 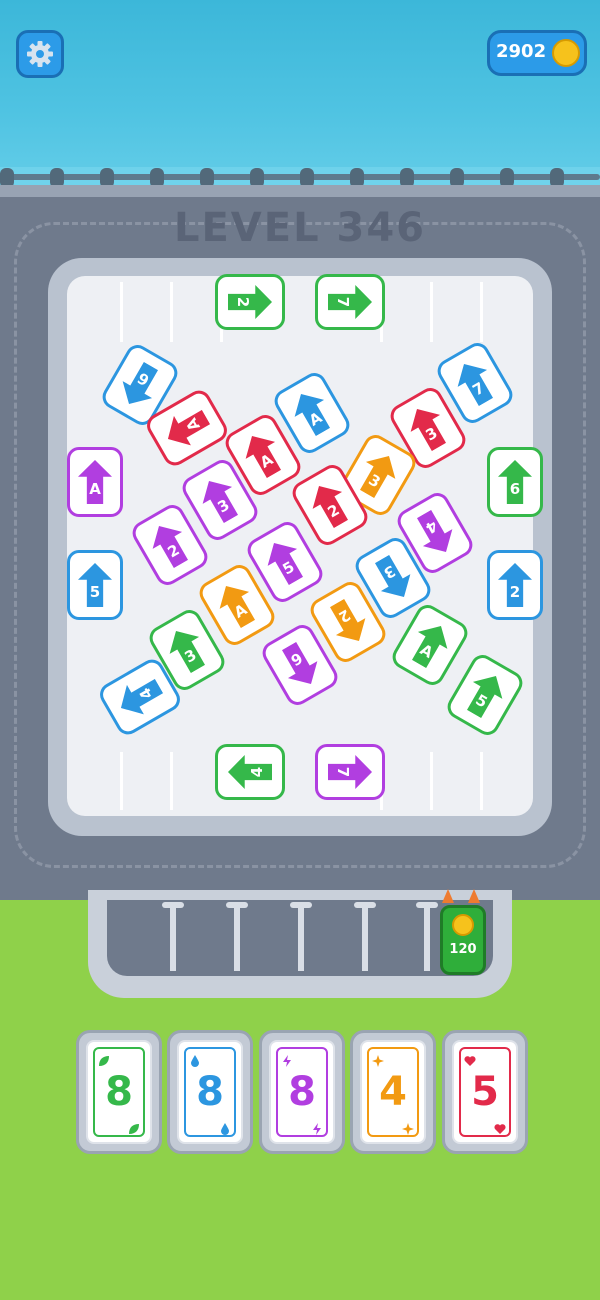 What do you see at coordinates (300, 191) in the screenshot?
I see `road-edge` at bounding box center [300, 191].